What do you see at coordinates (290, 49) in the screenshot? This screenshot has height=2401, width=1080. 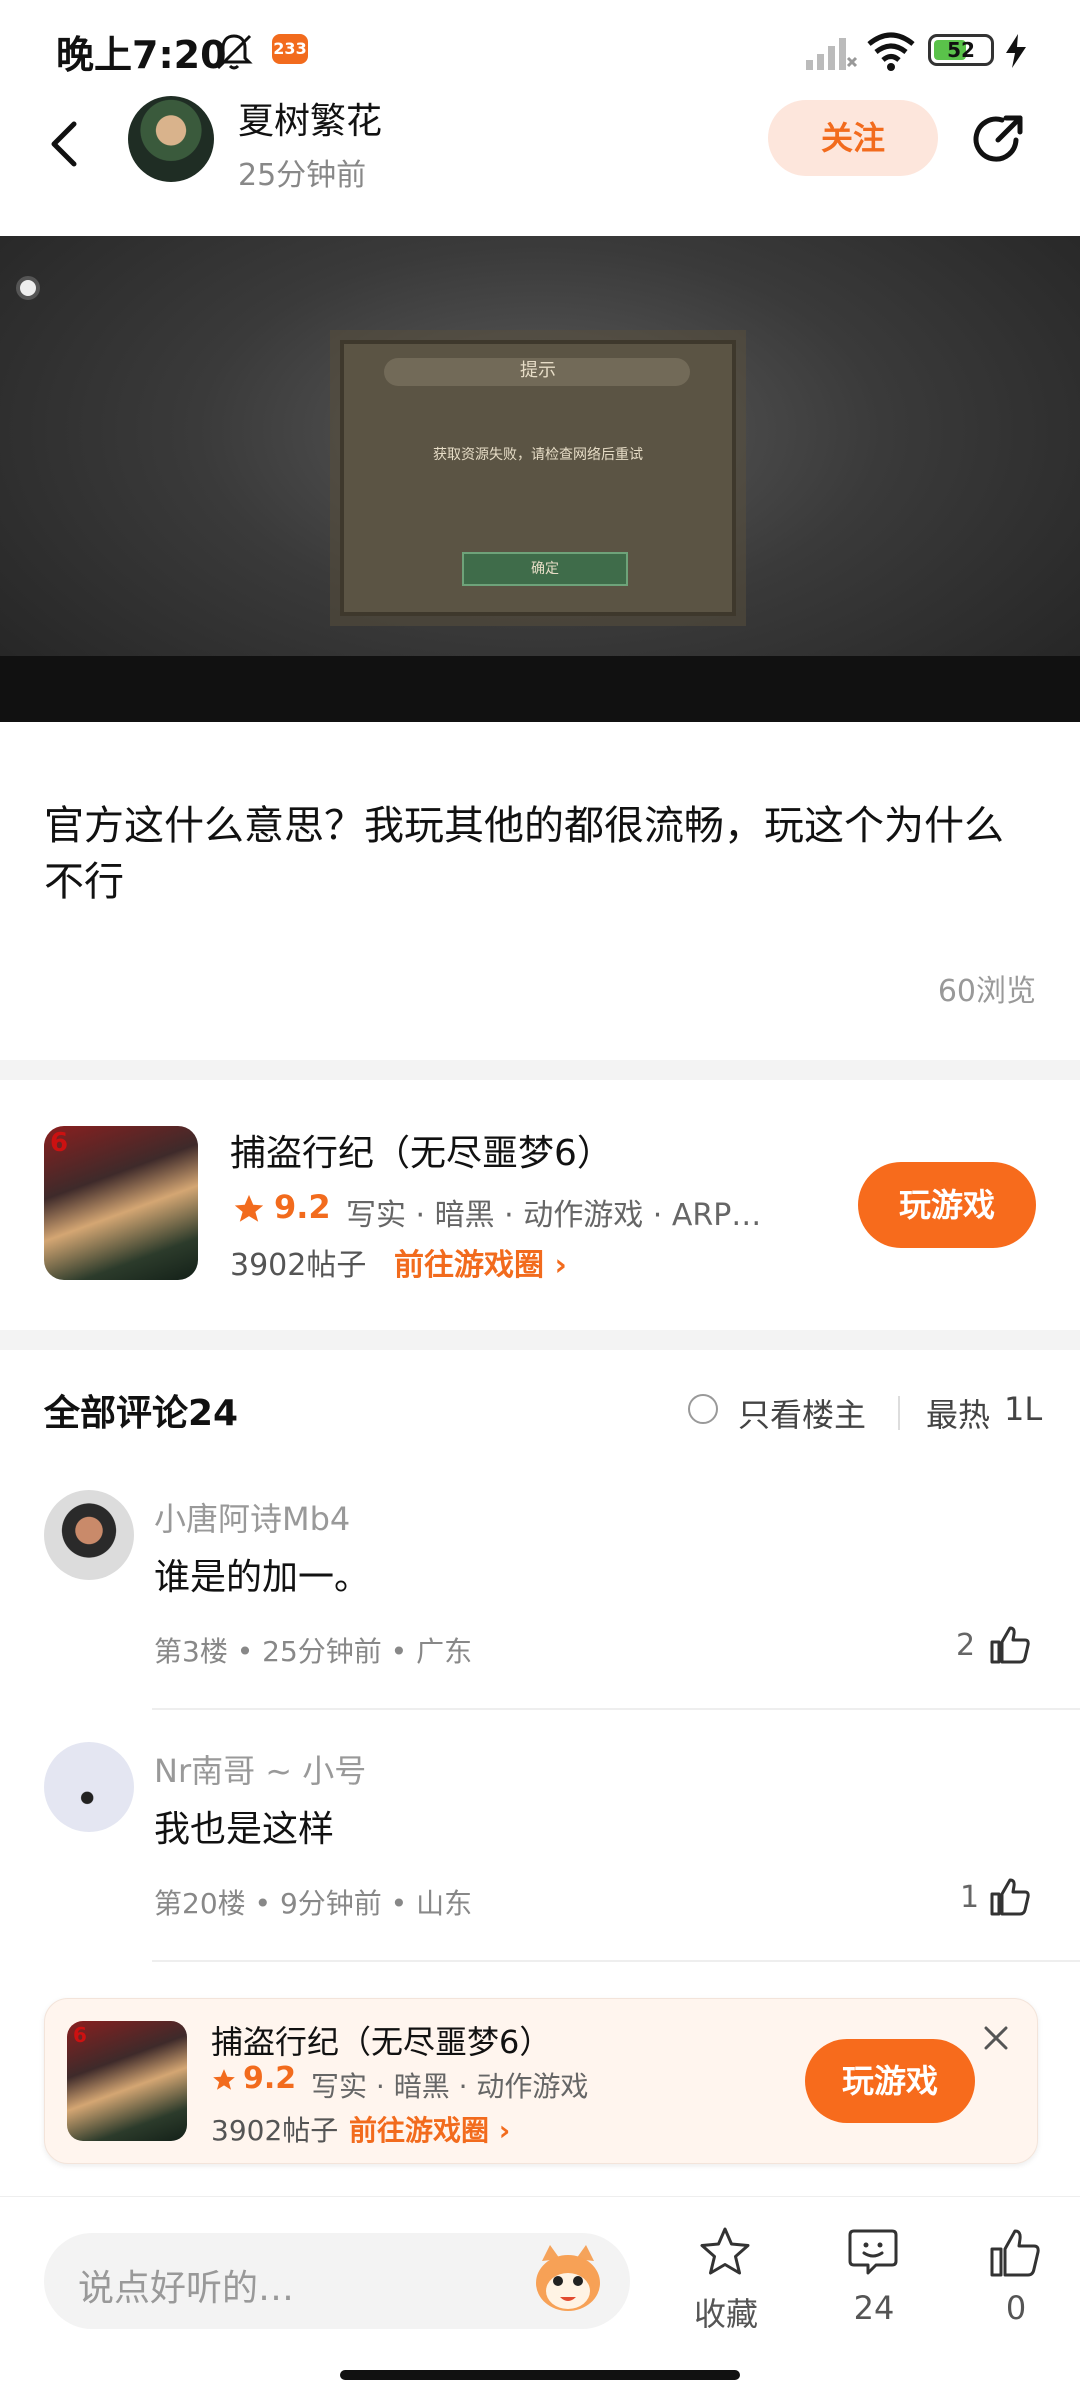 I see `notification-badge: 233` at bounding box center [290, 49].